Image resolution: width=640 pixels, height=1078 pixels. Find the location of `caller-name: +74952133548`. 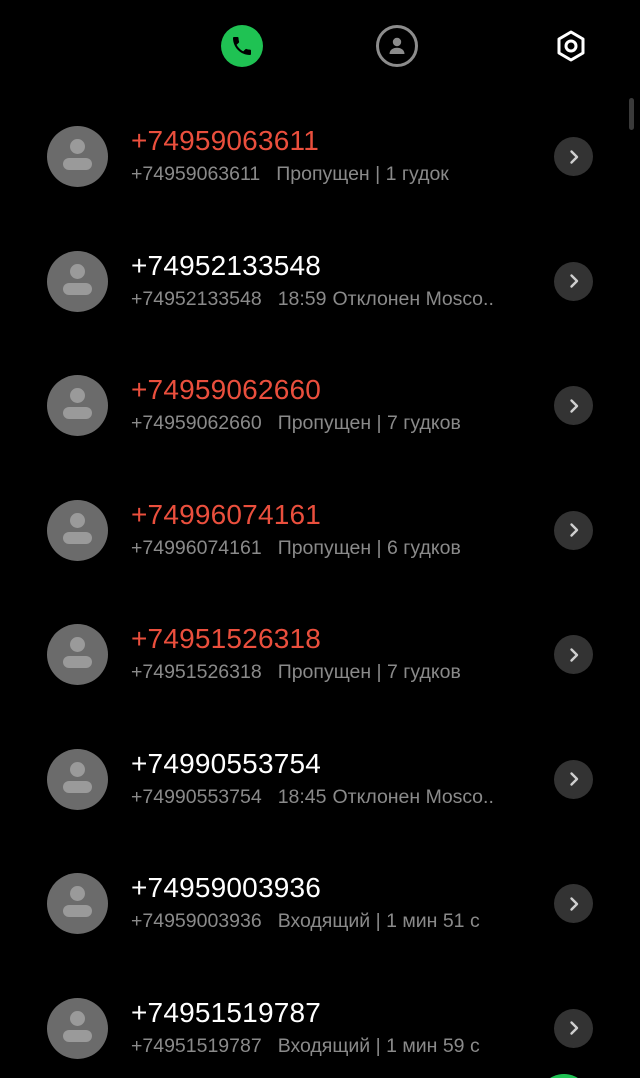

caller-name: +74952133548 is located at coordinates (226, 265).